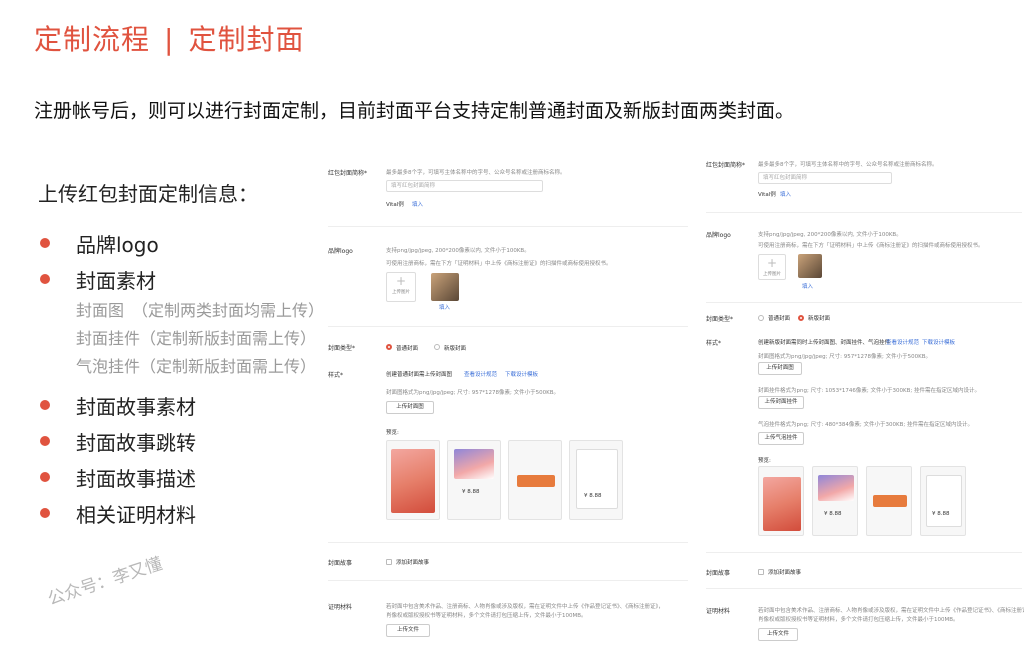 Image resolution: width=1024 pixels, height=657 pixels. What do you see at coordinates (148, 194) in the screenshot?
I see `list-heading: 上传红包封面定制信息：` at bounding box center [148, 194].